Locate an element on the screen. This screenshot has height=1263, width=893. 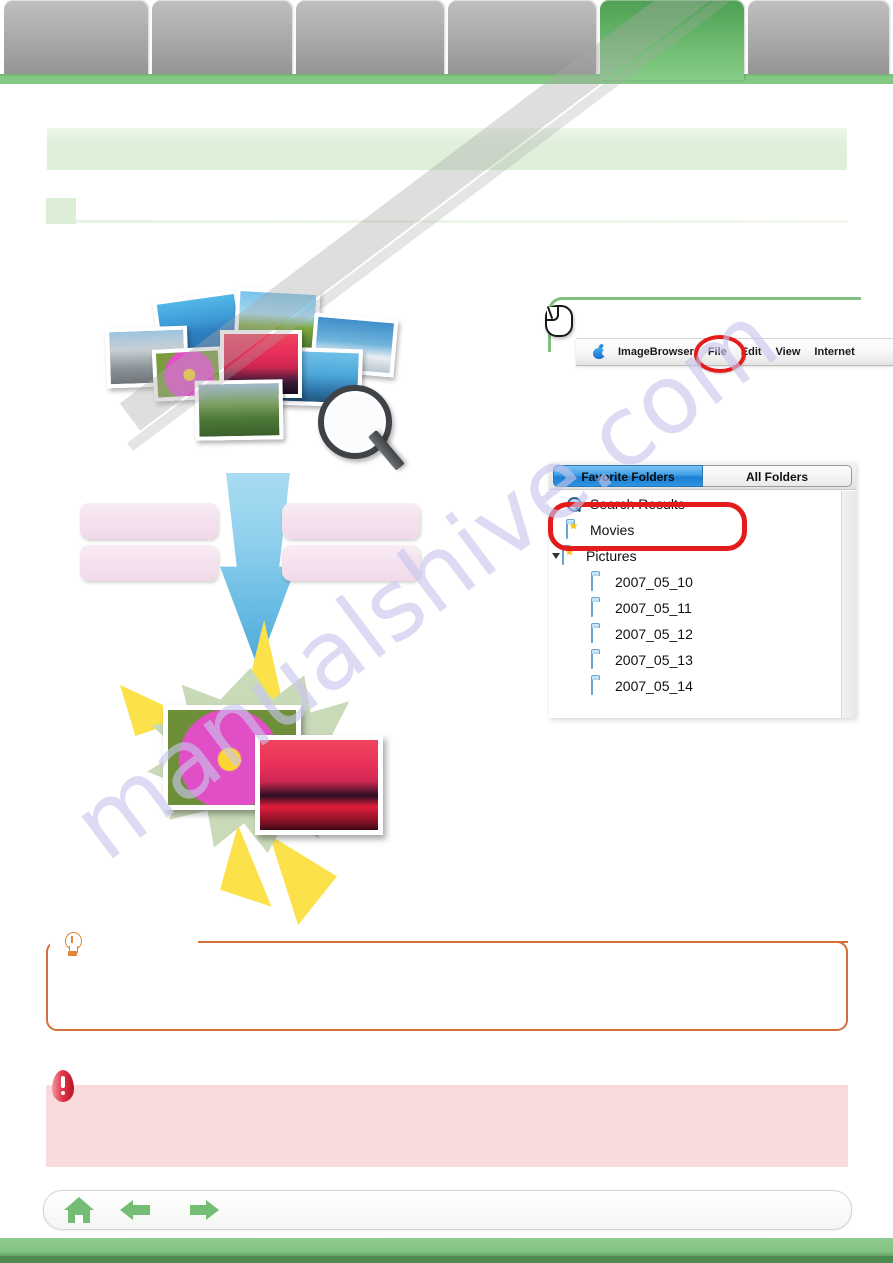
file-menu-highlight-circle is located at coordinates (720, 354).